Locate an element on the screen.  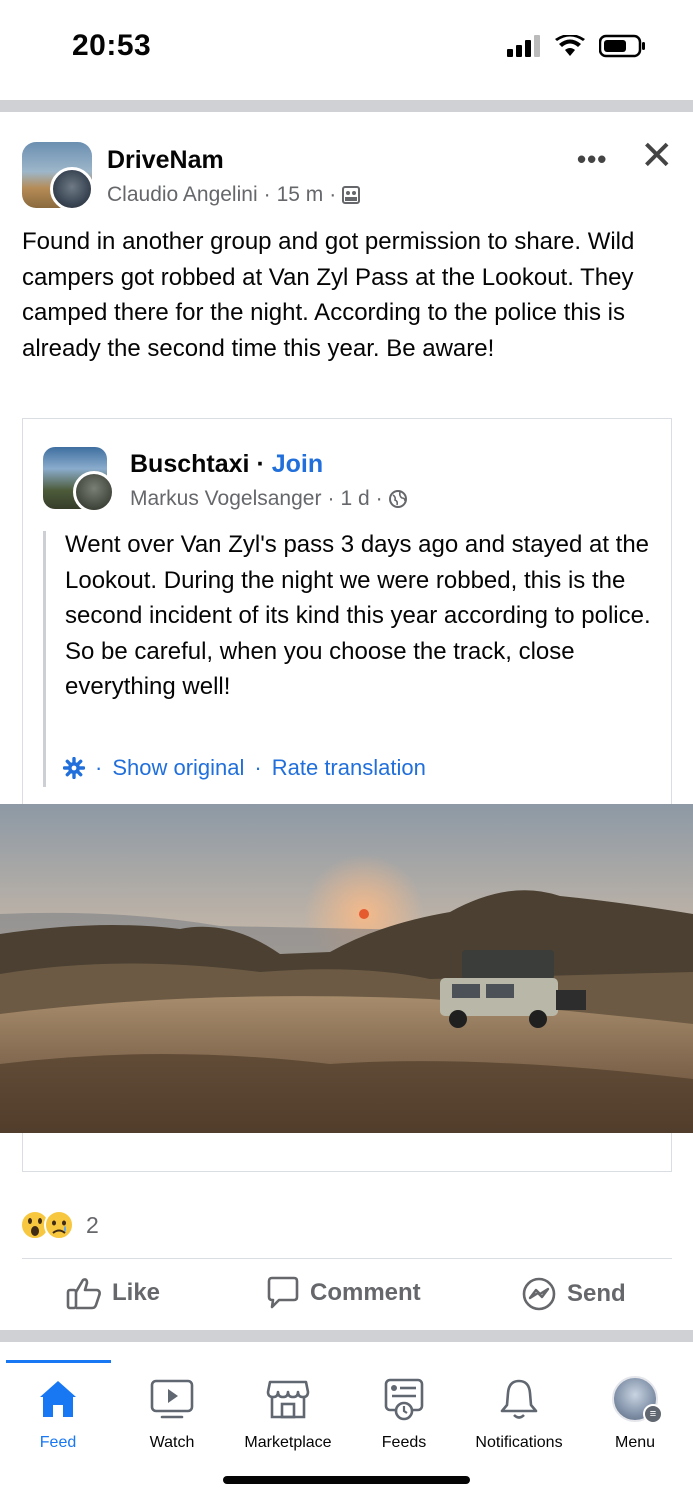
post-header: DriveNam Claudio Angelini · 15 m · ••• ✕ is located at coordinates (348, 174).